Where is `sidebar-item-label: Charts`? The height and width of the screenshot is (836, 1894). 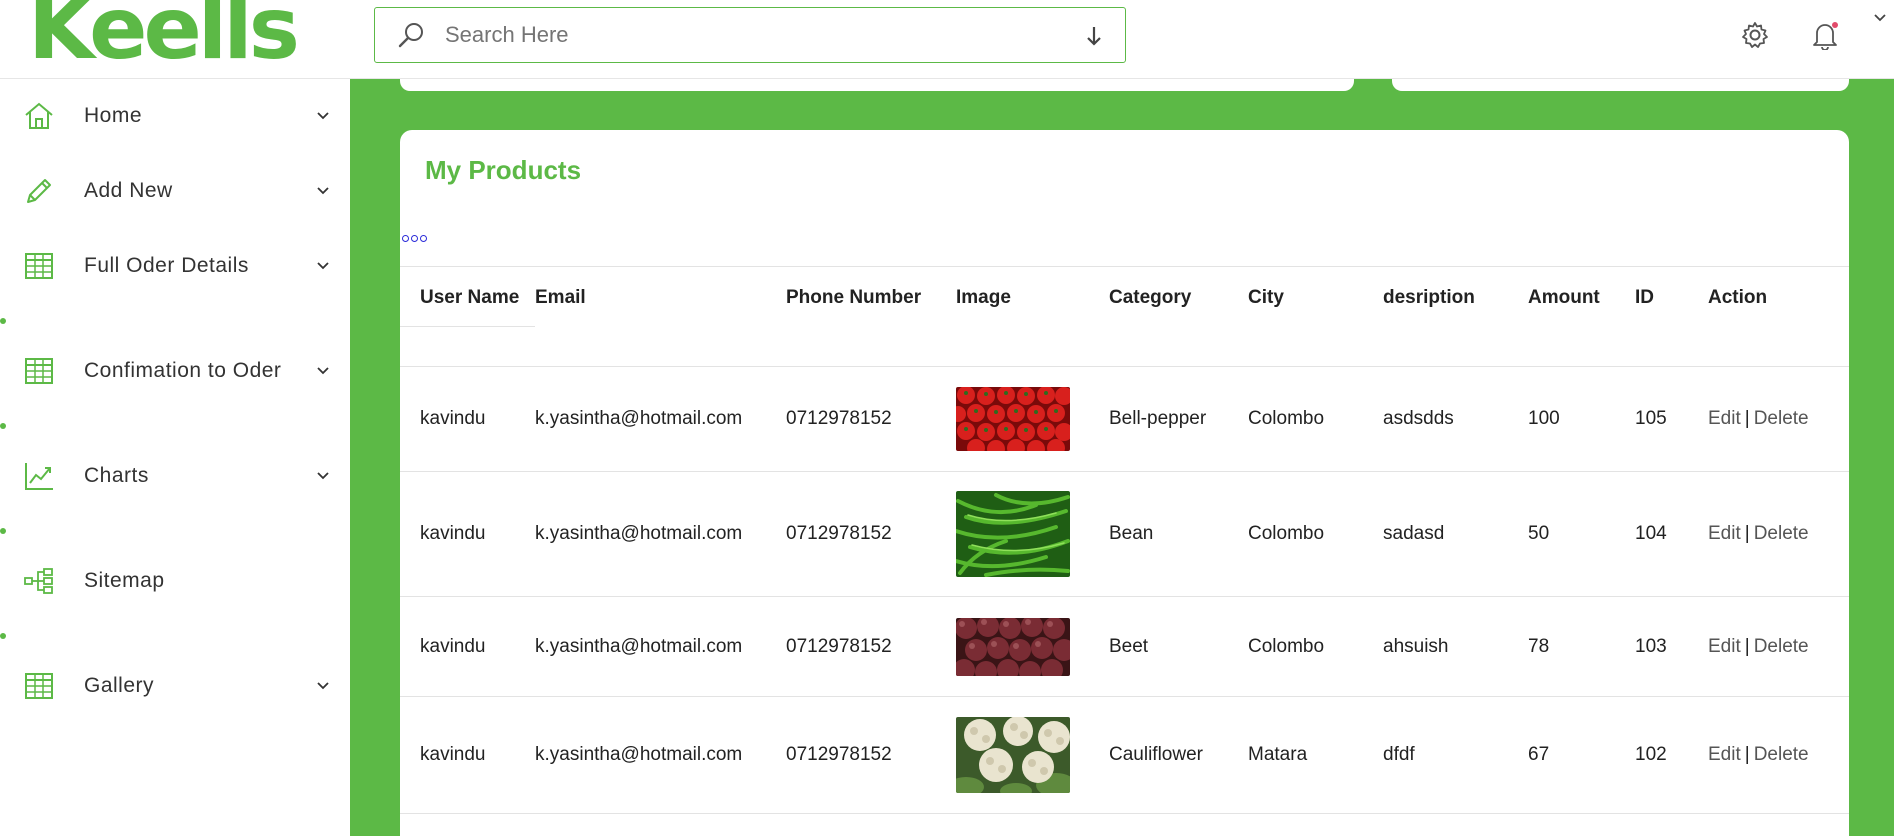
sidebar-item-label: Charts is located at coordinates (116, 475).